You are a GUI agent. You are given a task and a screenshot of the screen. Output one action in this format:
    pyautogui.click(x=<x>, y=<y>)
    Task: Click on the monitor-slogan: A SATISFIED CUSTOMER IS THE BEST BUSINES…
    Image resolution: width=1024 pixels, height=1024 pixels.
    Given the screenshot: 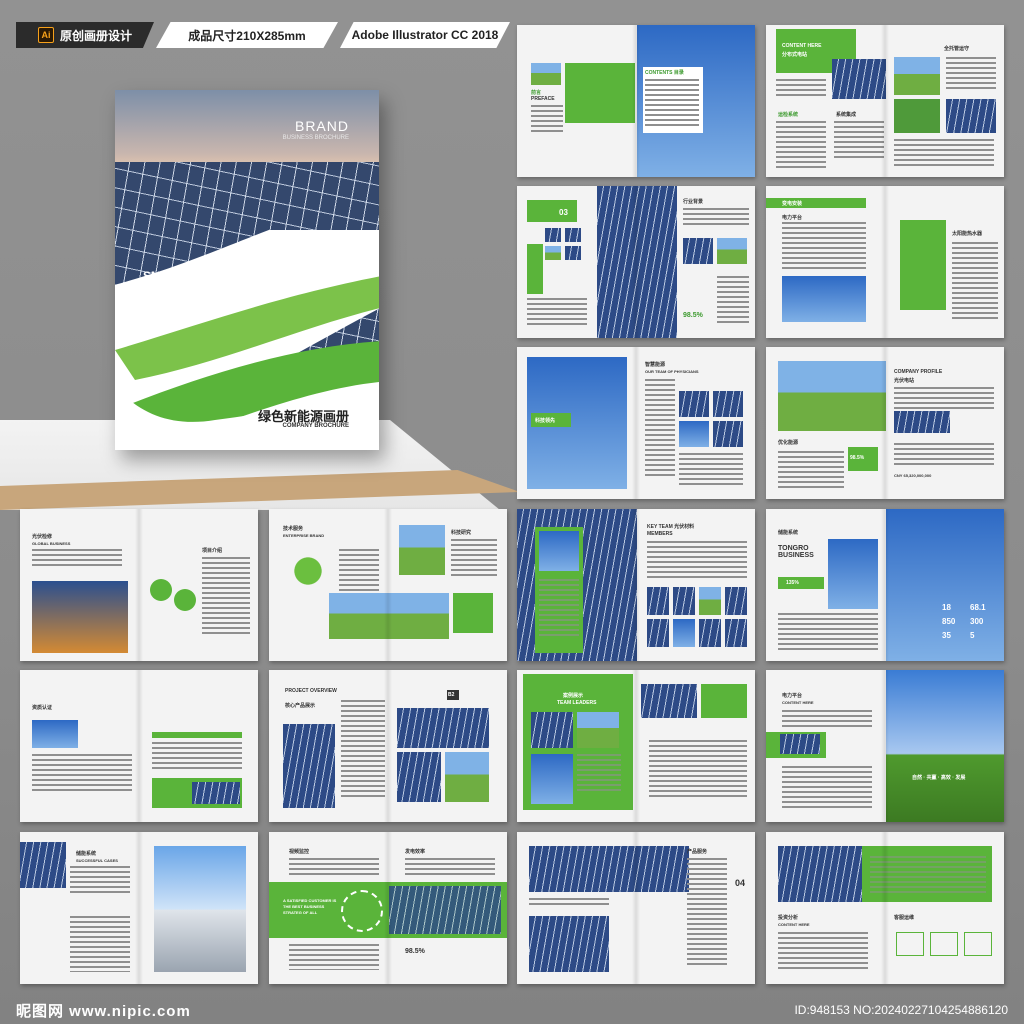 What is the action you would take?
    pyautogui.click(x=310, y=906)
    